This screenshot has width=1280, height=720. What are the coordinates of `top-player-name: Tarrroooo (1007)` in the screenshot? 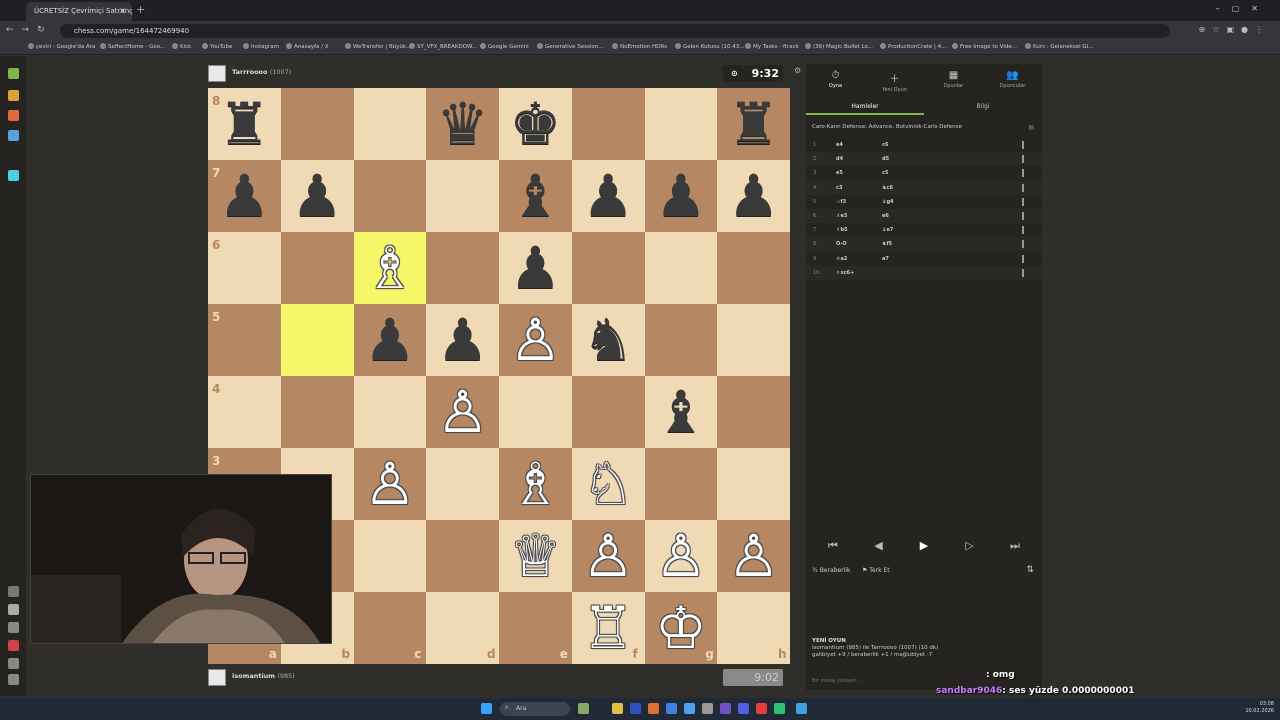 It's located at (261, 72).